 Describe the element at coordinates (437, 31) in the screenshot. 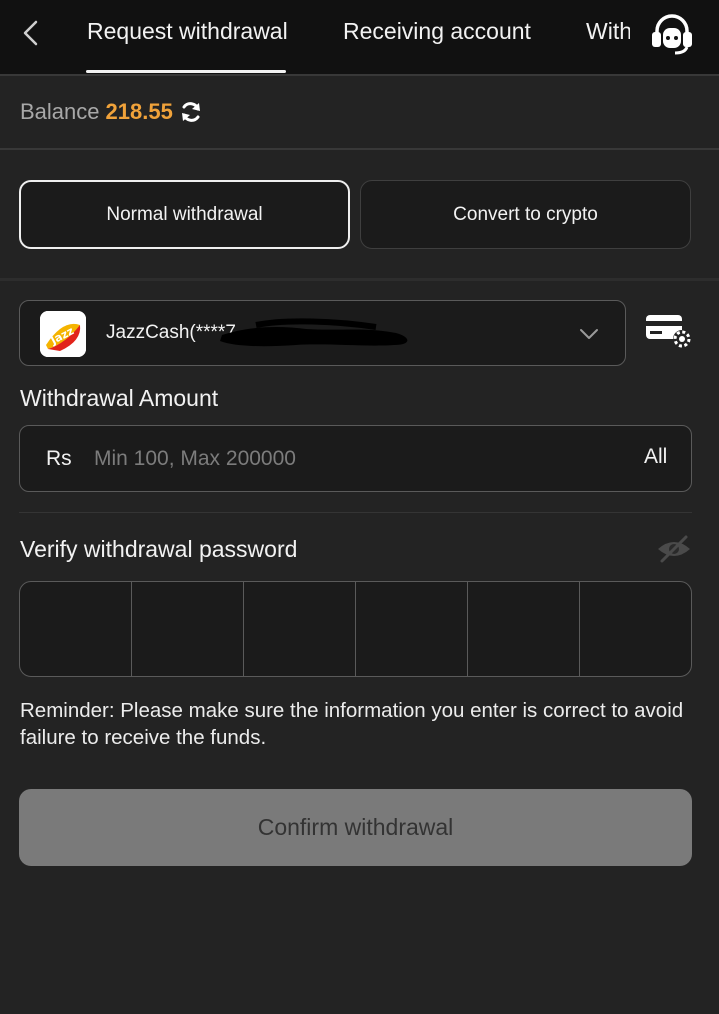

I see `tab-receiving-account: Receiving account` at that location.